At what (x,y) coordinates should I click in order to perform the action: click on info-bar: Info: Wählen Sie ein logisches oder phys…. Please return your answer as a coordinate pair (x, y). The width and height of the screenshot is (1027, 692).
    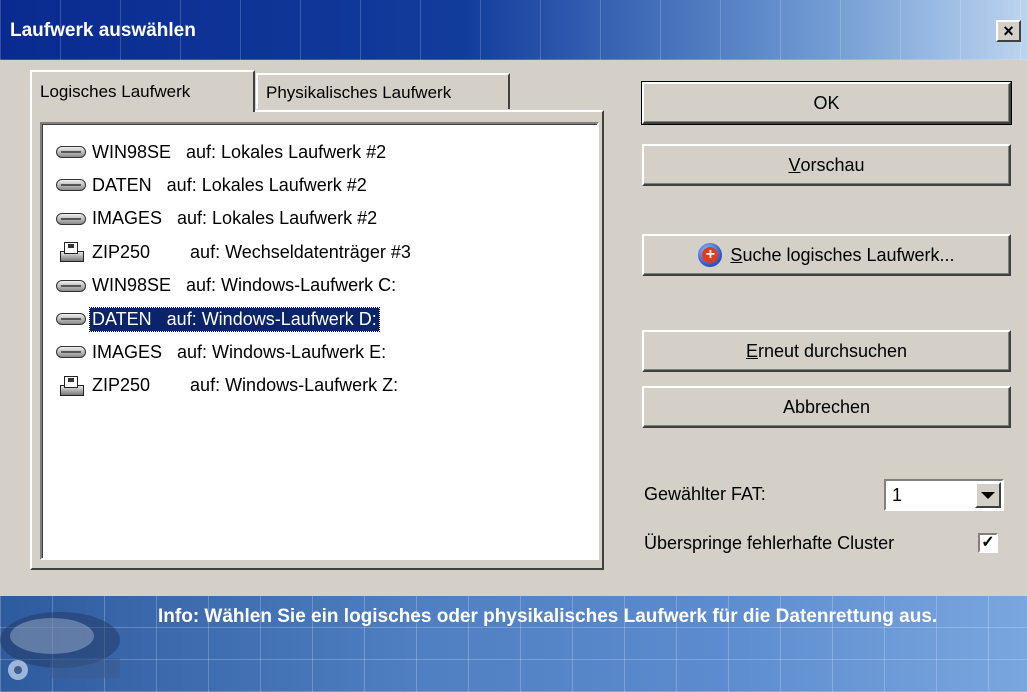
    Looking at the image, I should click on (513, 644).